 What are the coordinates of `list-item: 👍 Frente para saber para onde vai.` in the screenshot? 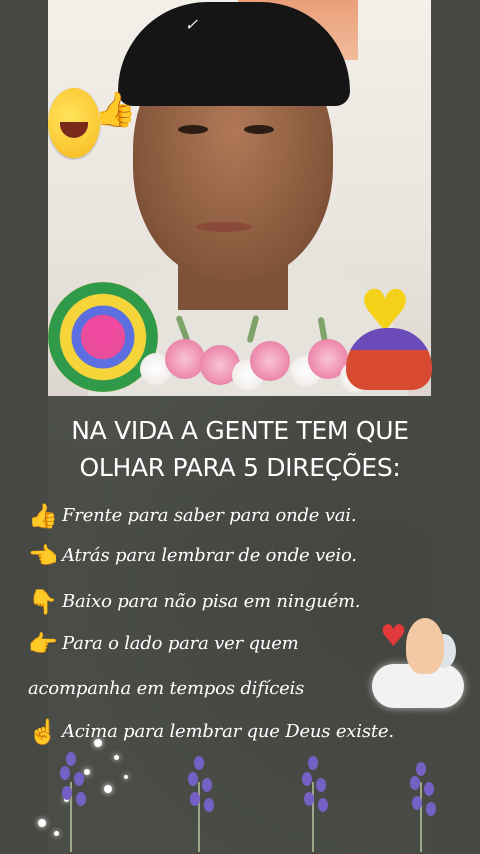 It's located at (192, 516).